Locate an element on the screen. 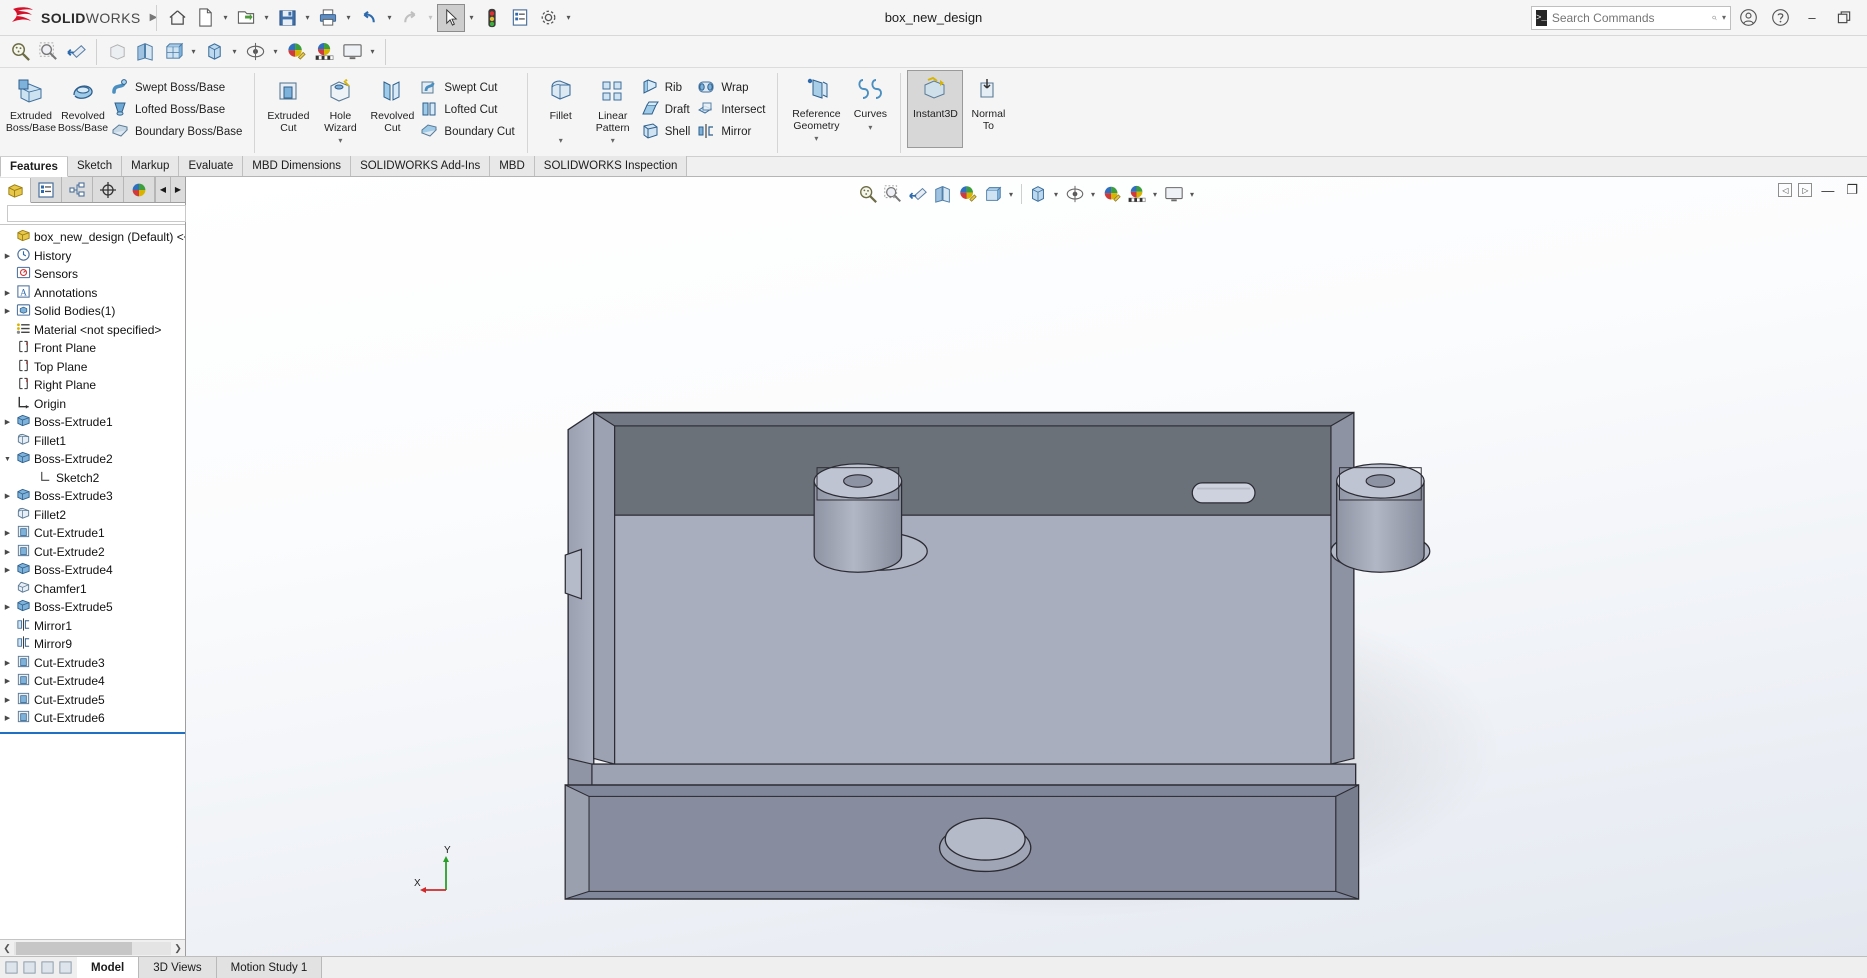 This screenshot has width=1867, height=978. display-style-button is located at coordinates (1038, 194).